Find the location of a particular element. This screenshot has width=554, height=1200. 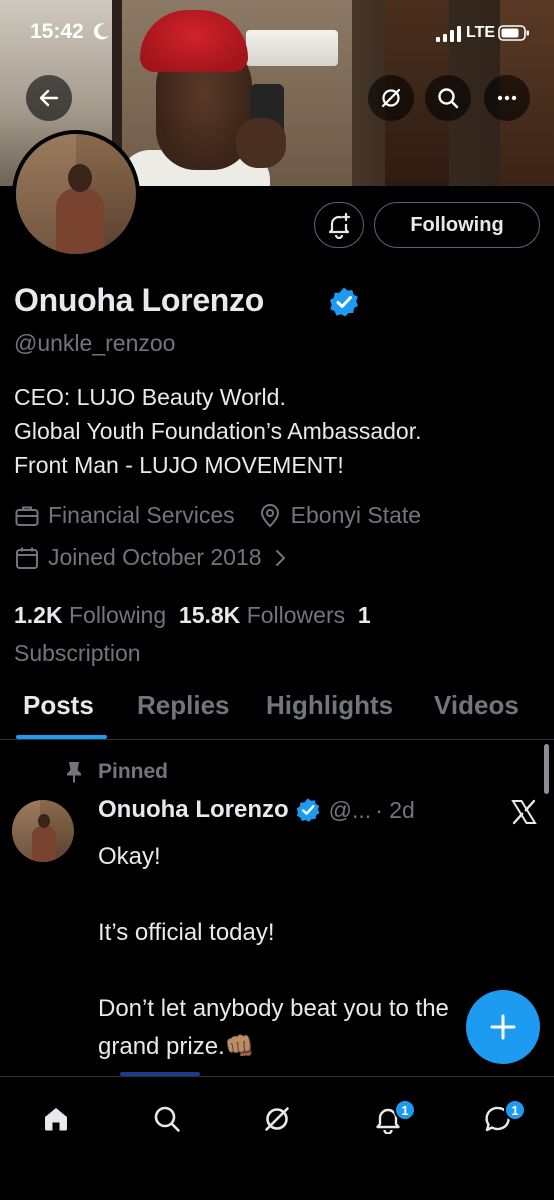

pinned-indicator: Pinned is located at coordinates (116, 772).